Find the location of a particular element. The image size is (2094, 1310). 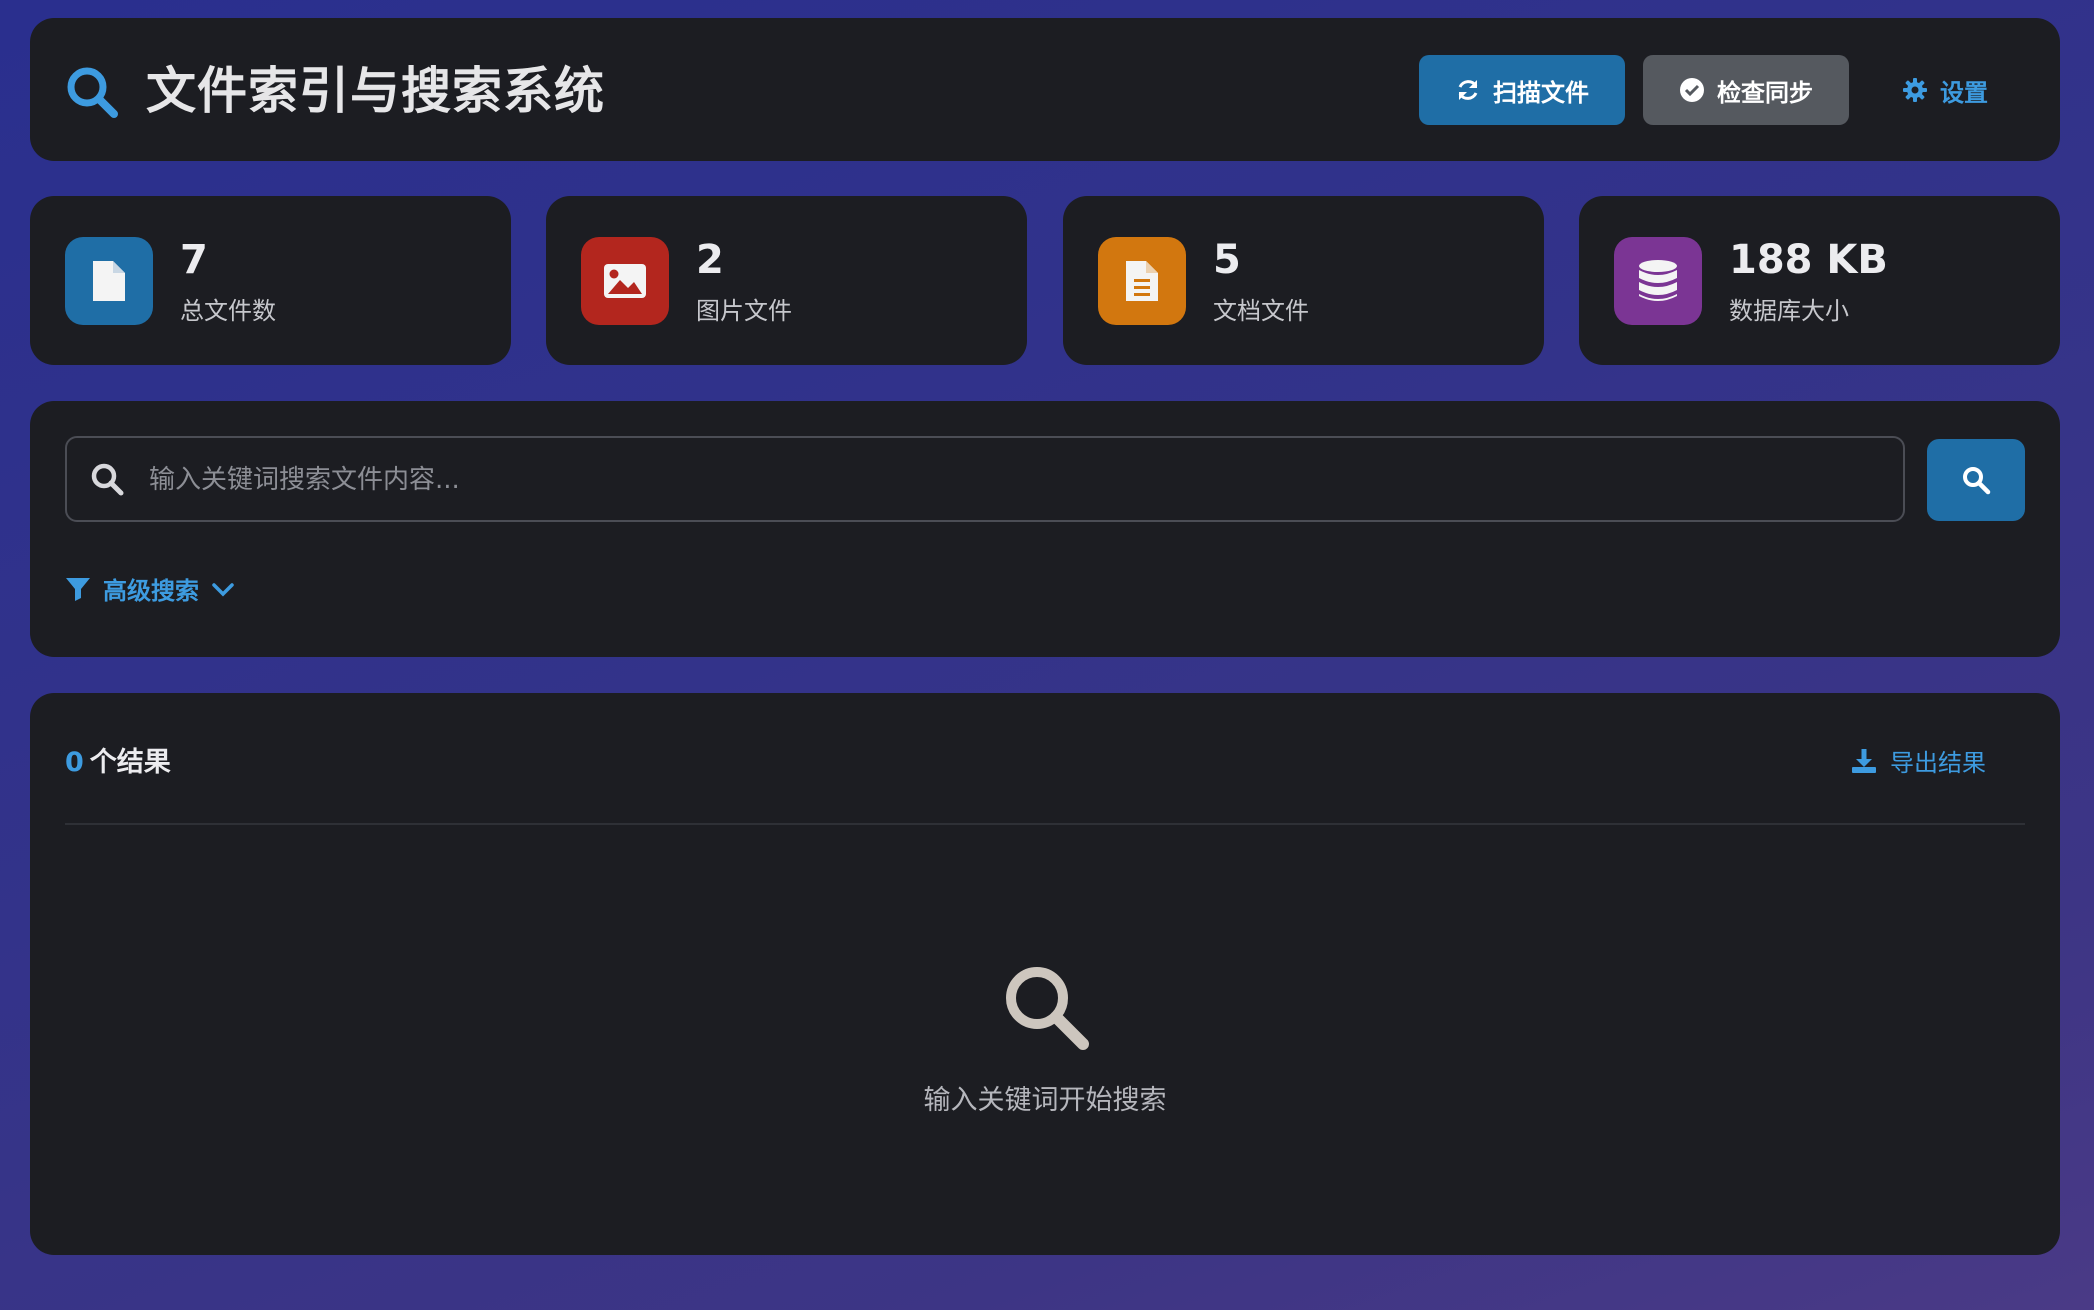

page-title: 文件索引与搜索系统 is located at coordinates (375, 91).